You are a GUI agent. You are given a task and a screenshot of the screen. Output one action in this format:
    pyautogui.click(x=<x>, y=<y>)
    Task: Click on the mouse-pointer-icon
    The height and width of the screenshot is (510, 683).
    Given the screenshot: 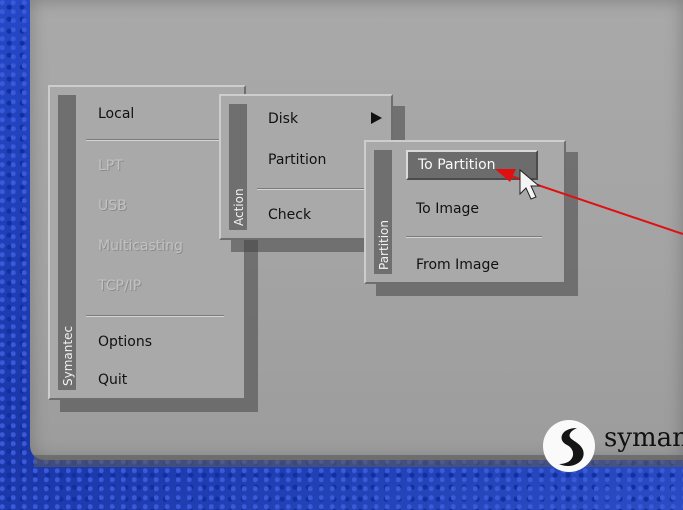 What is the action you would take?
    pyautogui.click(x=530, y=184)
    